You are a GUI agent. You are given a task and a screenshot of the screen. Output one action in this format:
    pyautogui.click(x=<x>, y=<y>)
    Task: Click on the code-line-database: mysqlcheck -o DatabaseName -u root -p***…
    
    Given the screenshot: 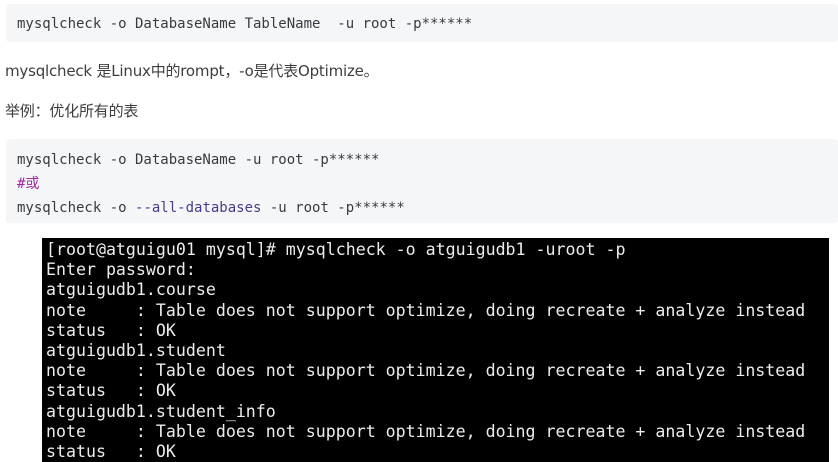 What is the action you would take?
    pyautogui.click(x=198, y=160)
    